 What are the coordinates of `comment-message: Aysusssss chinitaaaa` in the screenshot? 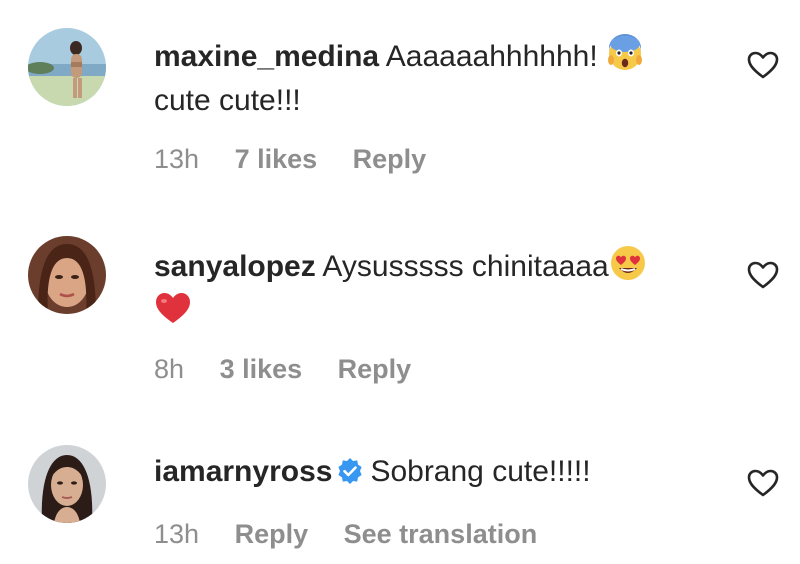 It's located at (465, 266).